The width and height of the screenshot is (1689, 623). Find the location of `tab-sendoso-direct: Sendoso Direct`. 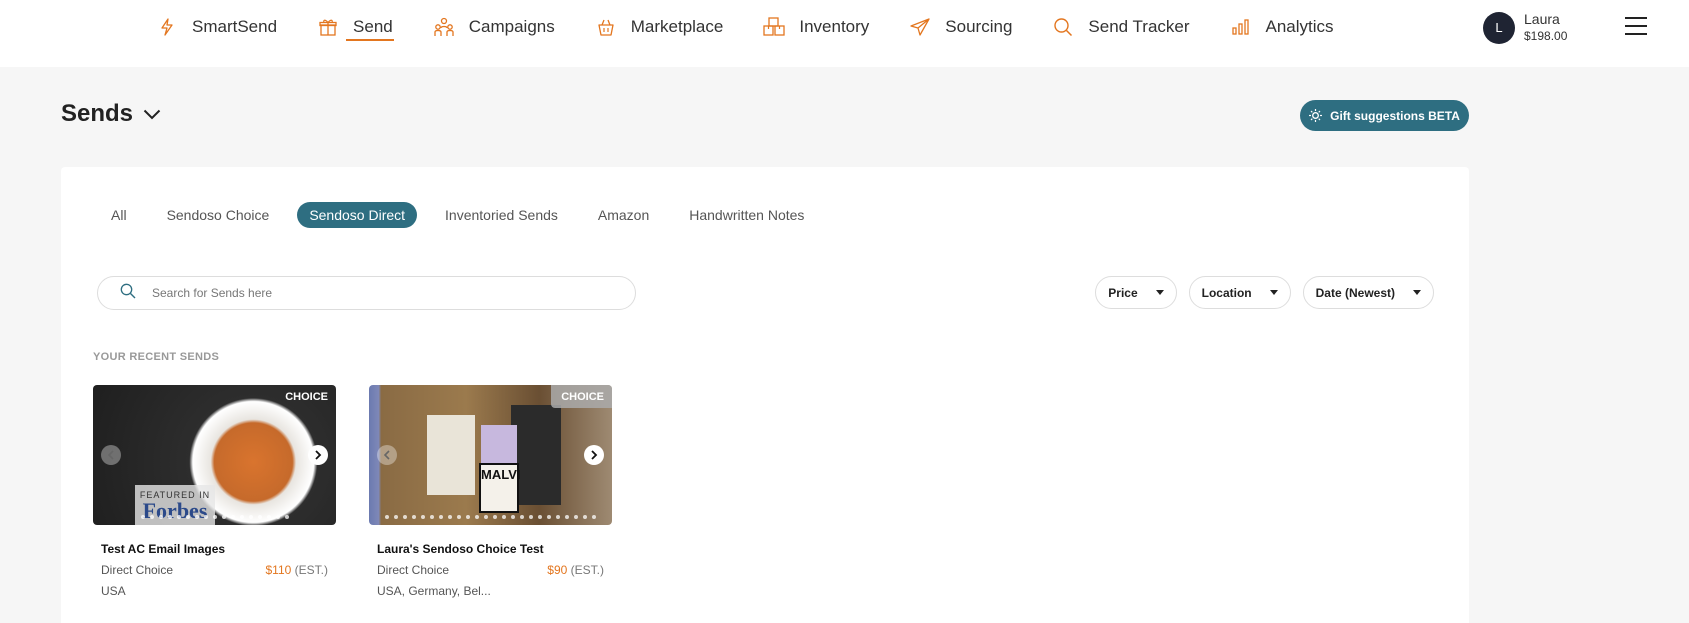

tab-sendoso-direct: Sendoso Direct is located at coordinates (357, 215).